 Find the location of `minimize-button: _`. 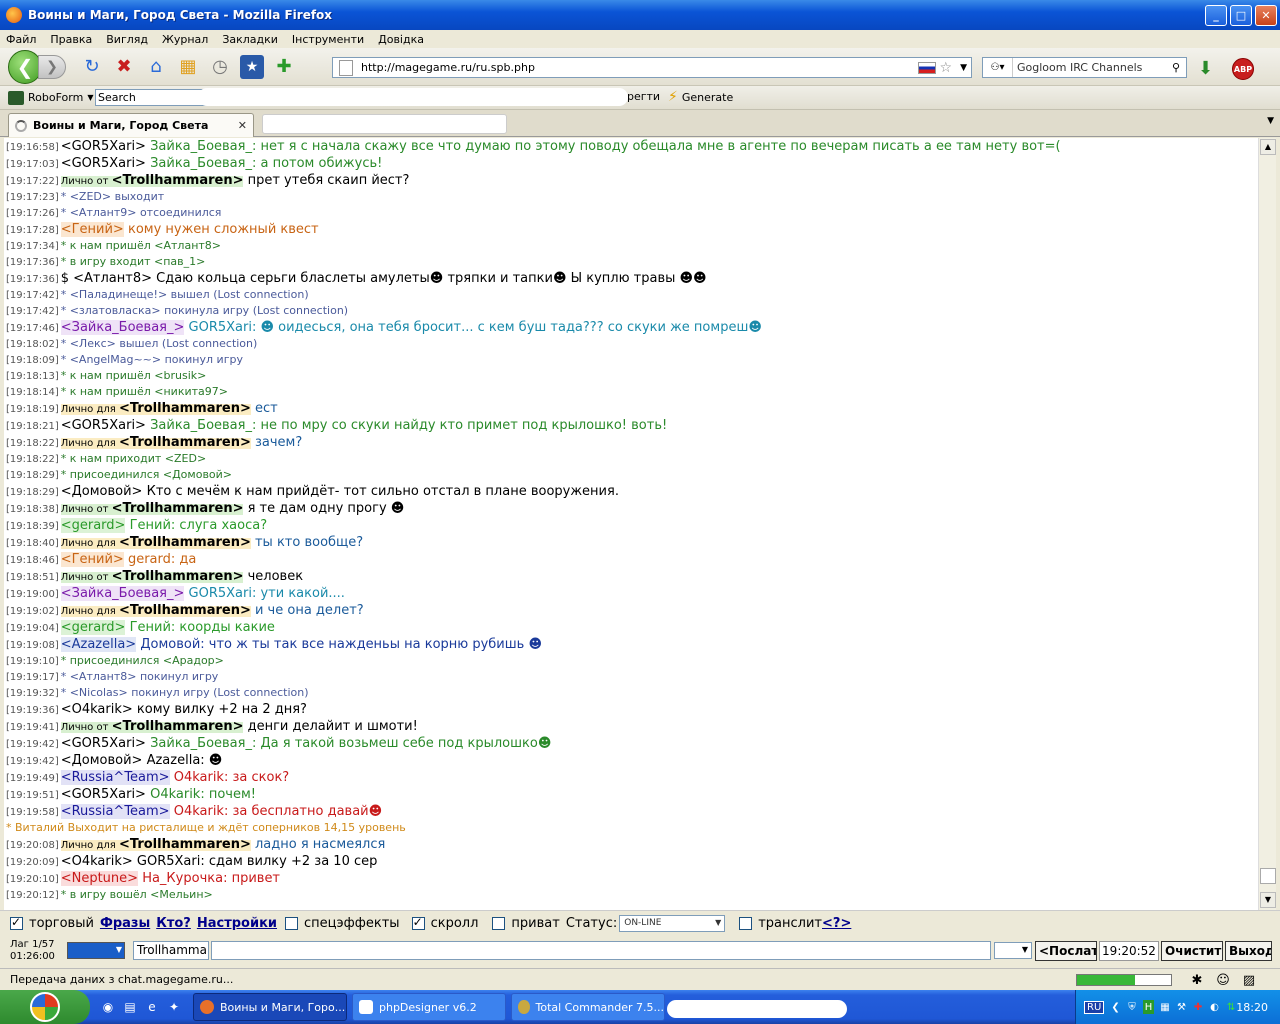

minimize-button: _ is located at coordinates (1216, 15).